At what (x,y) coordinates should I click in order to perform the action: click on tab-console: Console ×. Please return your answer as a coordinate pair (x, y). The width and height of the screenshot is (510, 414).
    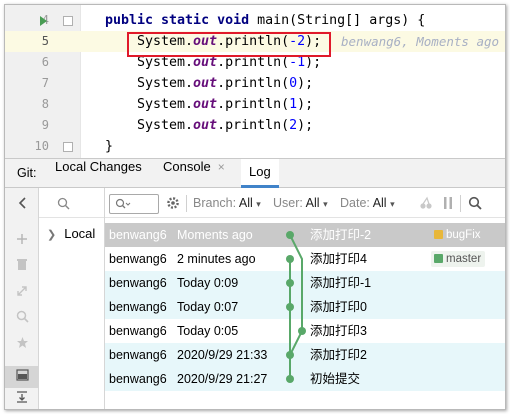
    Looking at the image, I should click on (194, 173).